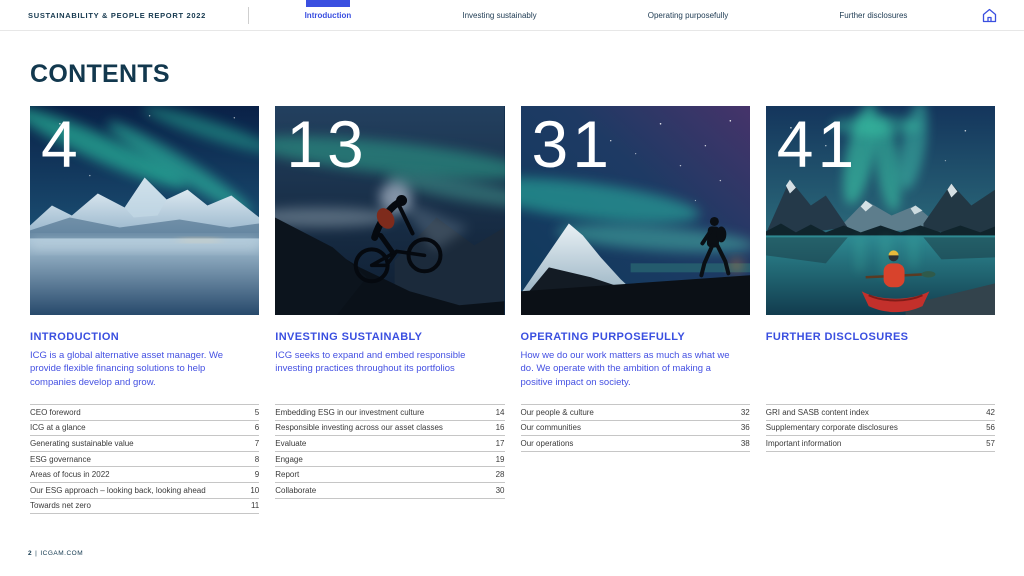  What do you see at coordinates (327, 144) in the screenshot?
I see `section-page-number-overlay: 13` at bounding box center [327, 144].